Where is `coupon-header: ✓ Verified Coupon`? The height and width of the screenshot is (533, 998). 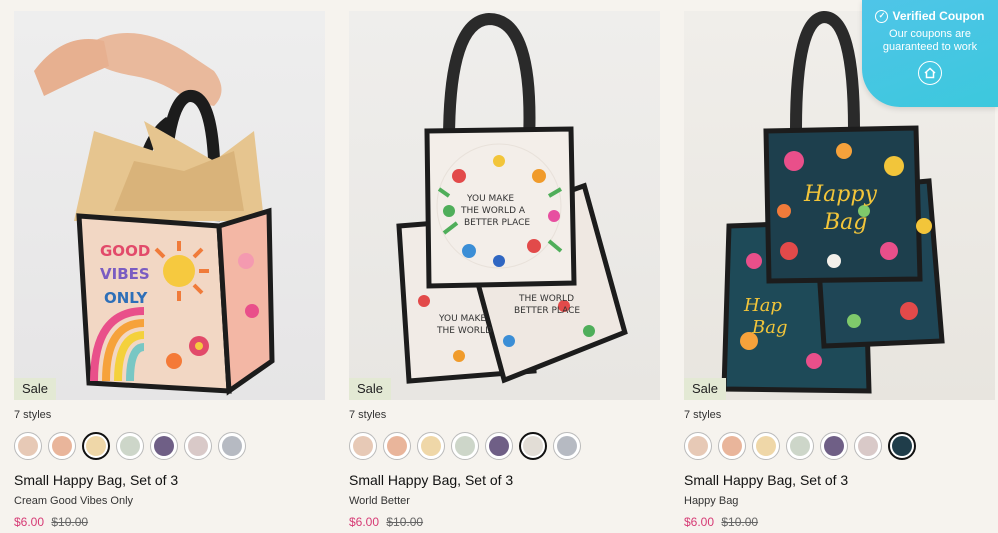 coupon-header: ✓ Verified Coupon is located at coordinates (930, 16).